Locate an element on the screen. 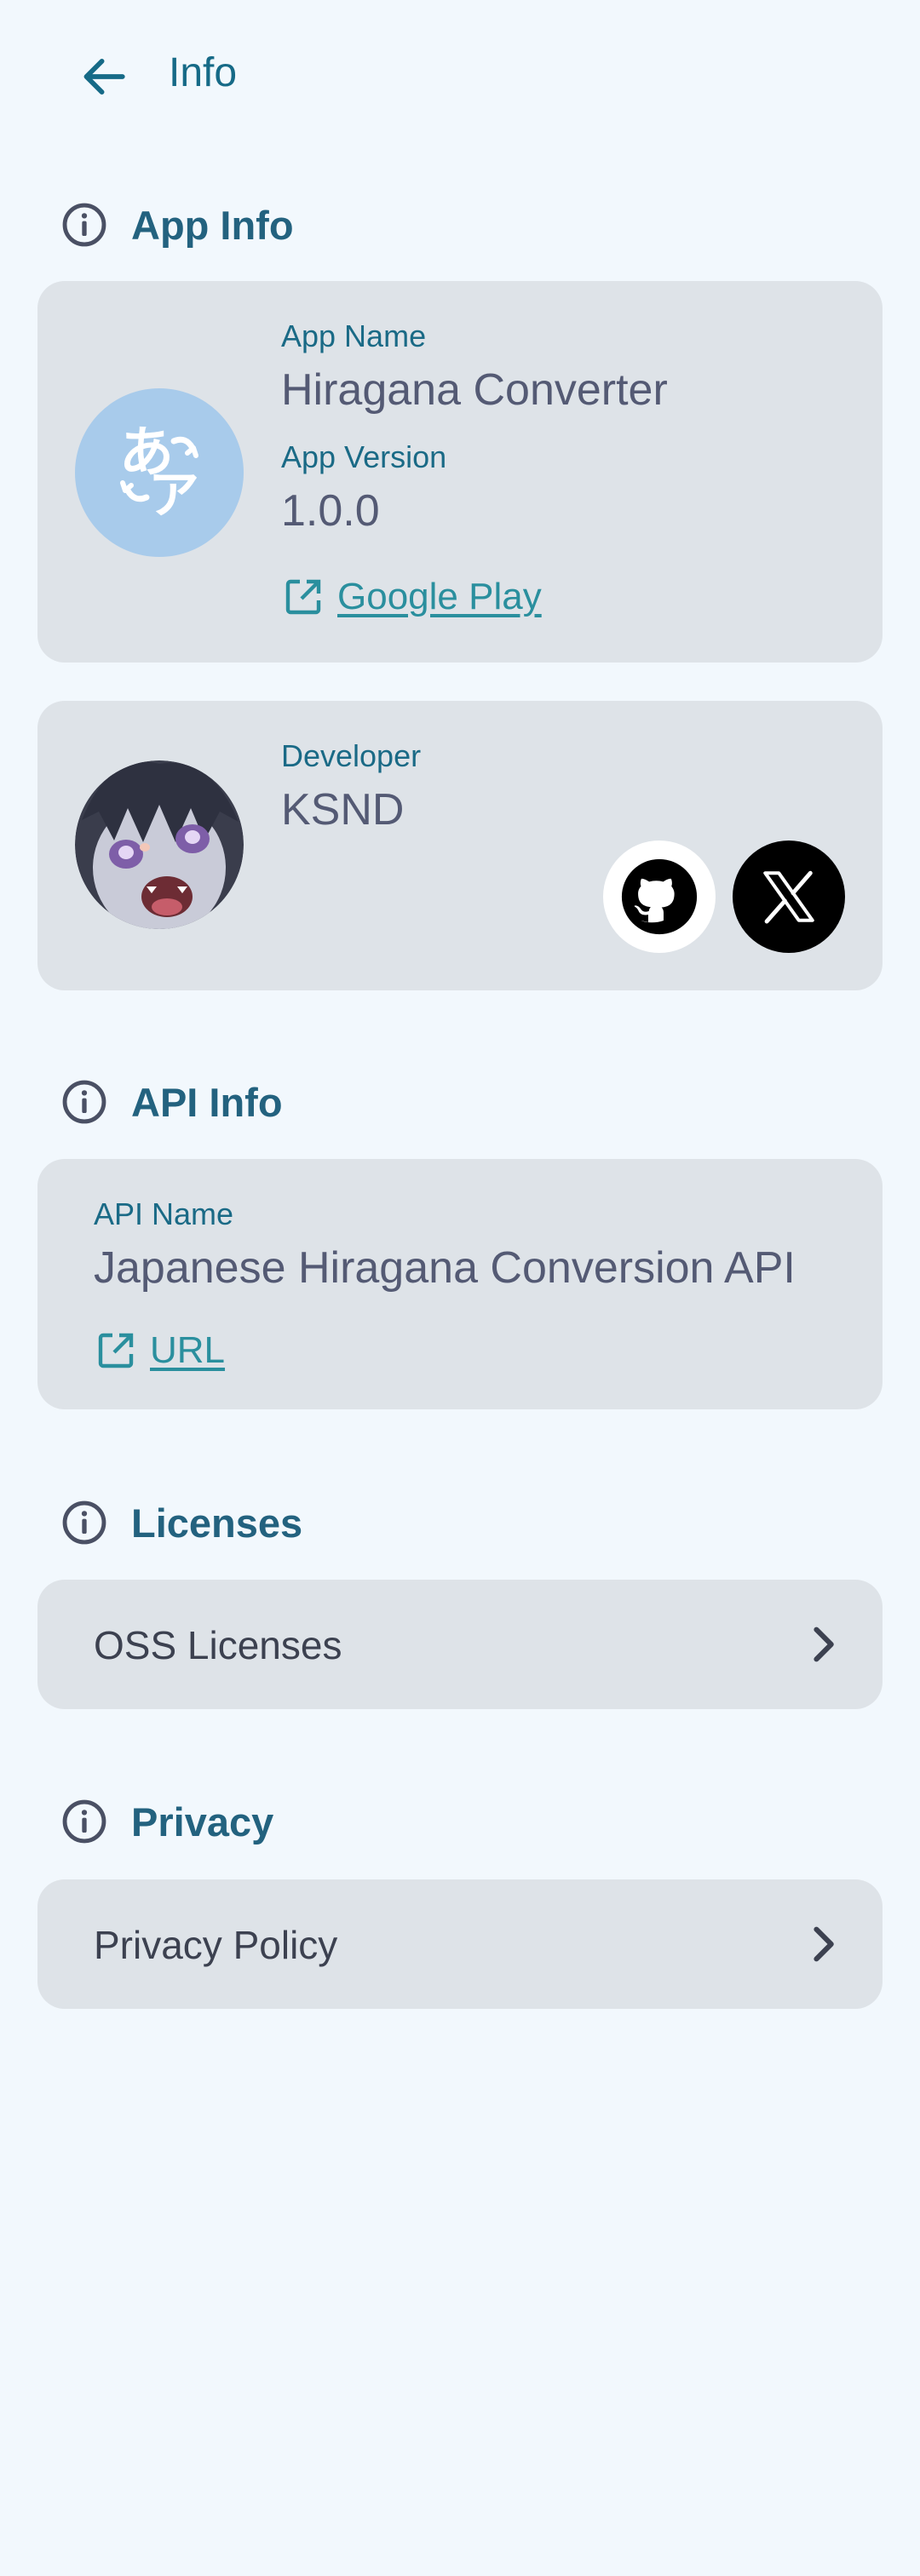  api-name-label: API Name is located at coordinates (164, 1213).